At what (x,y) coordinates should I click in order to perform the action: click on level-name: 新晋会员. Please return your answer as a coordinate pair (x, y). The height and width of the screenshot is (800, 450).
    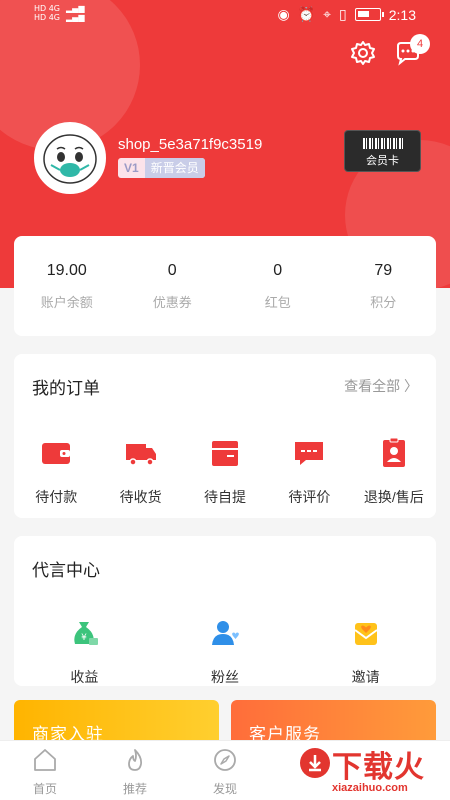
    Looking at the image, I should click on (174, 168).